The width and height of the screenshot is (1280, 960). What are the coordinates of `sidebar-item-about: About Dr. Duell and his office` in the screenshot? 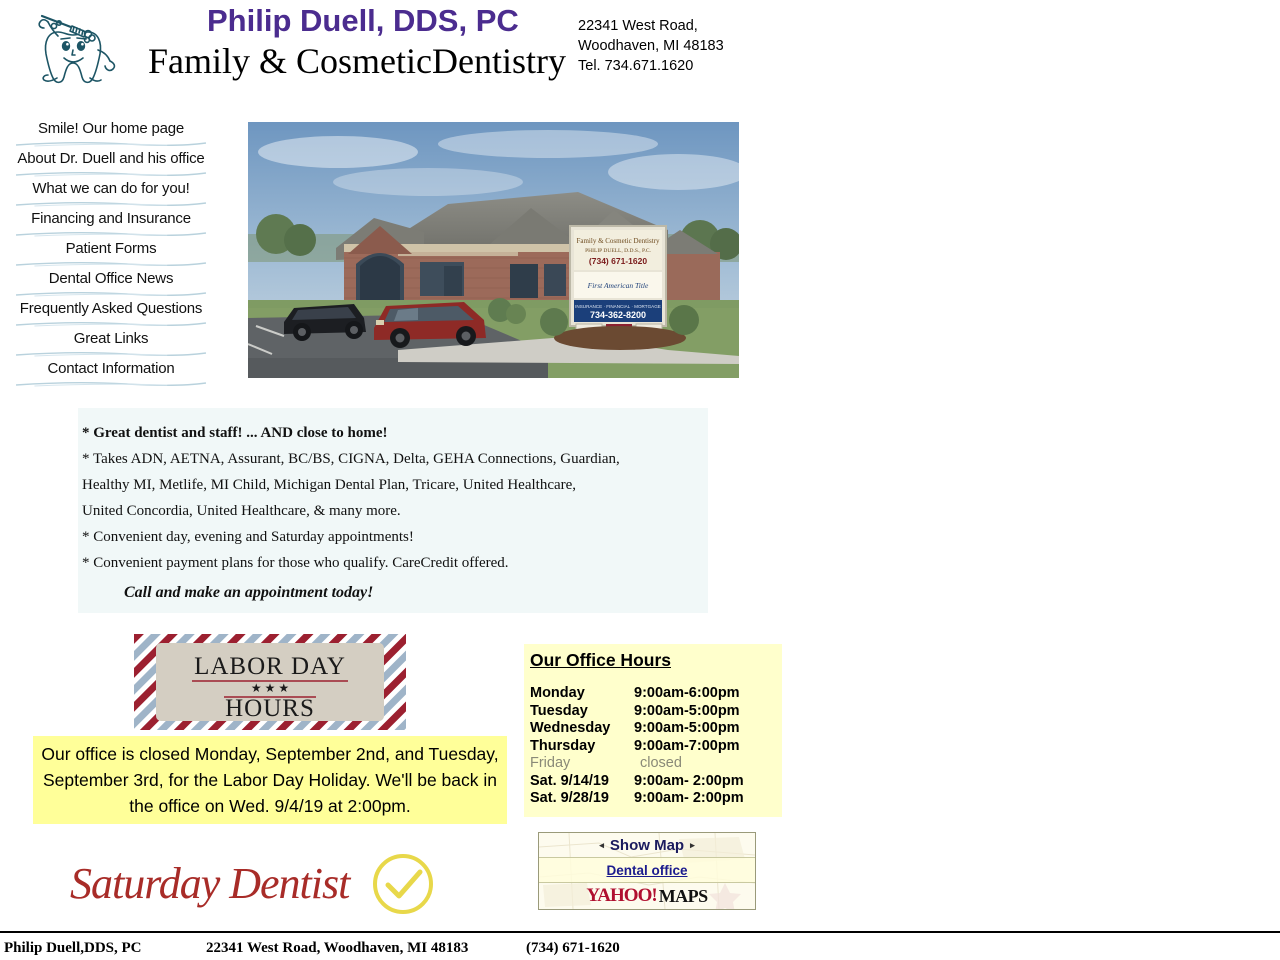 It's located at (111, 165).